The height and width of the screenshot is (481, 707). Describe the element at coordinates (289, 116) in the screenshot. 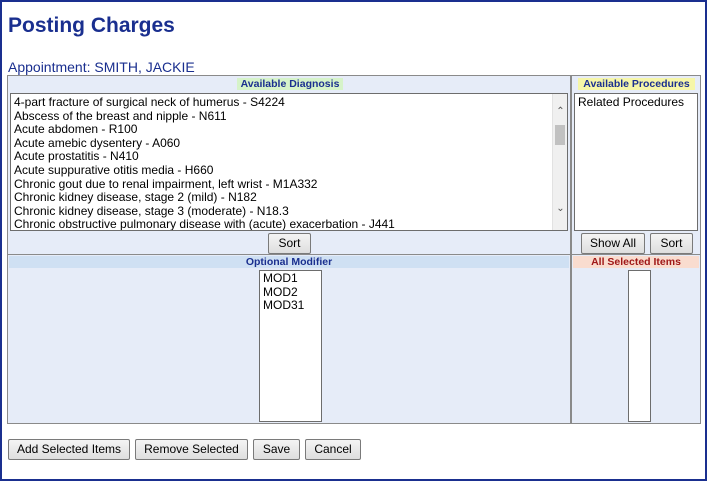

I see `diagnosis-option: Abscess of the breast and nipple - N611` at that location.